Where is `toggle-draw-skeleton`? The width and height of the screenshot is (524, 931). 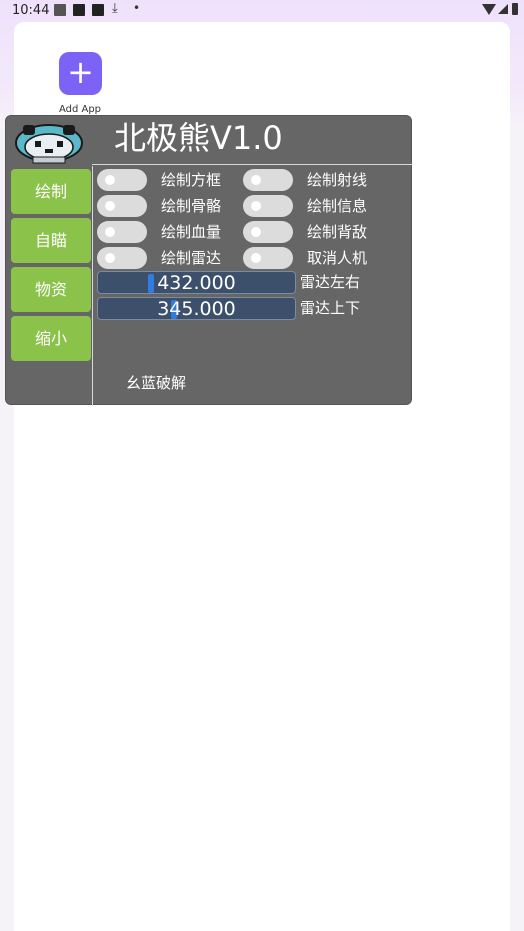
toggle-draw-skeleton is located at coordinates (122, 206).